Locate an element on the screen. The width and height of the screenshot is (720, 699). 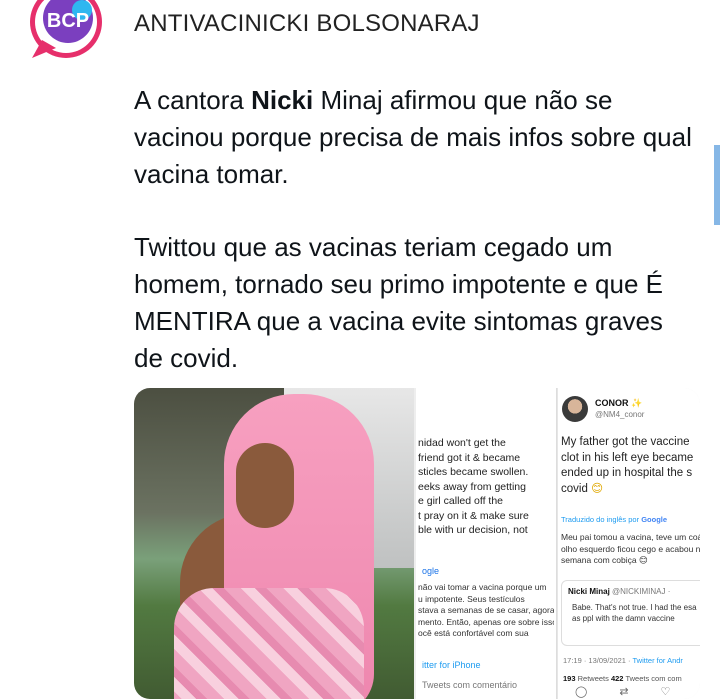
screenshot2-translation-line: semana com cobiça 😊 is located at coordinates (604, 560).